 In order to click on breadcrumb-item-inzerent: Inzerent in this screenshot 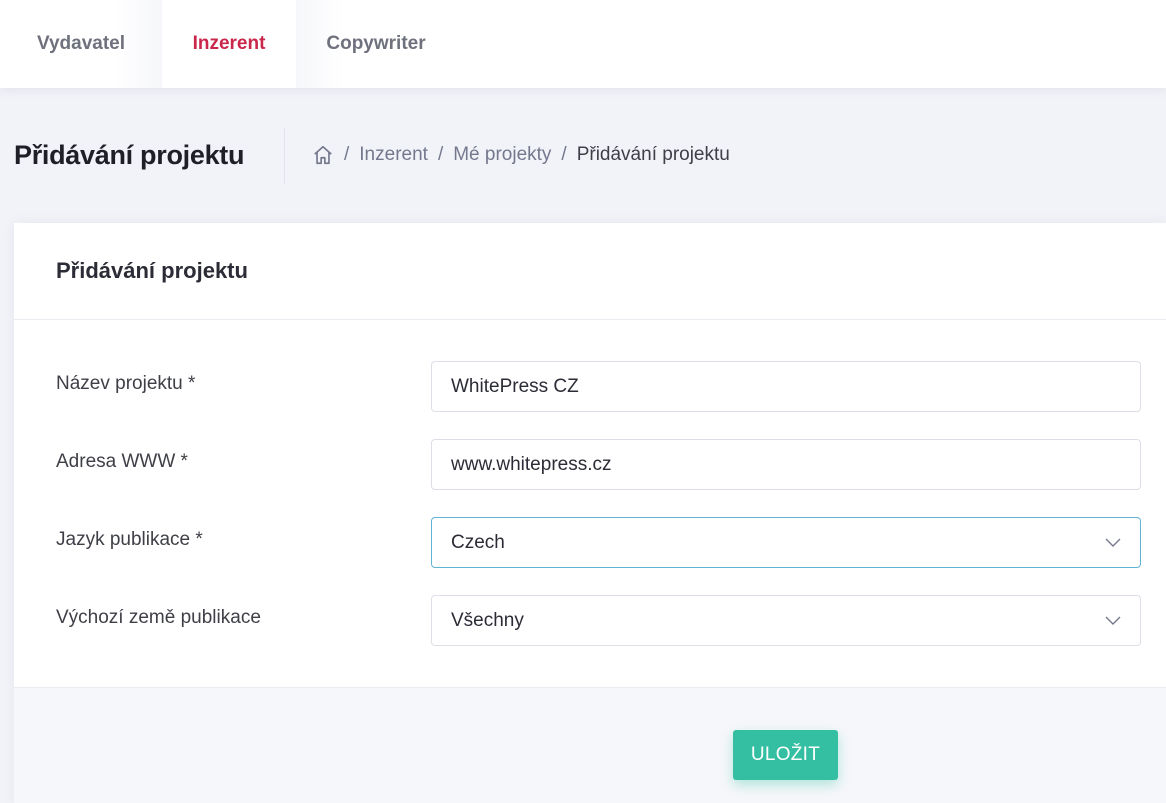, I will do `click(393, 155)`.